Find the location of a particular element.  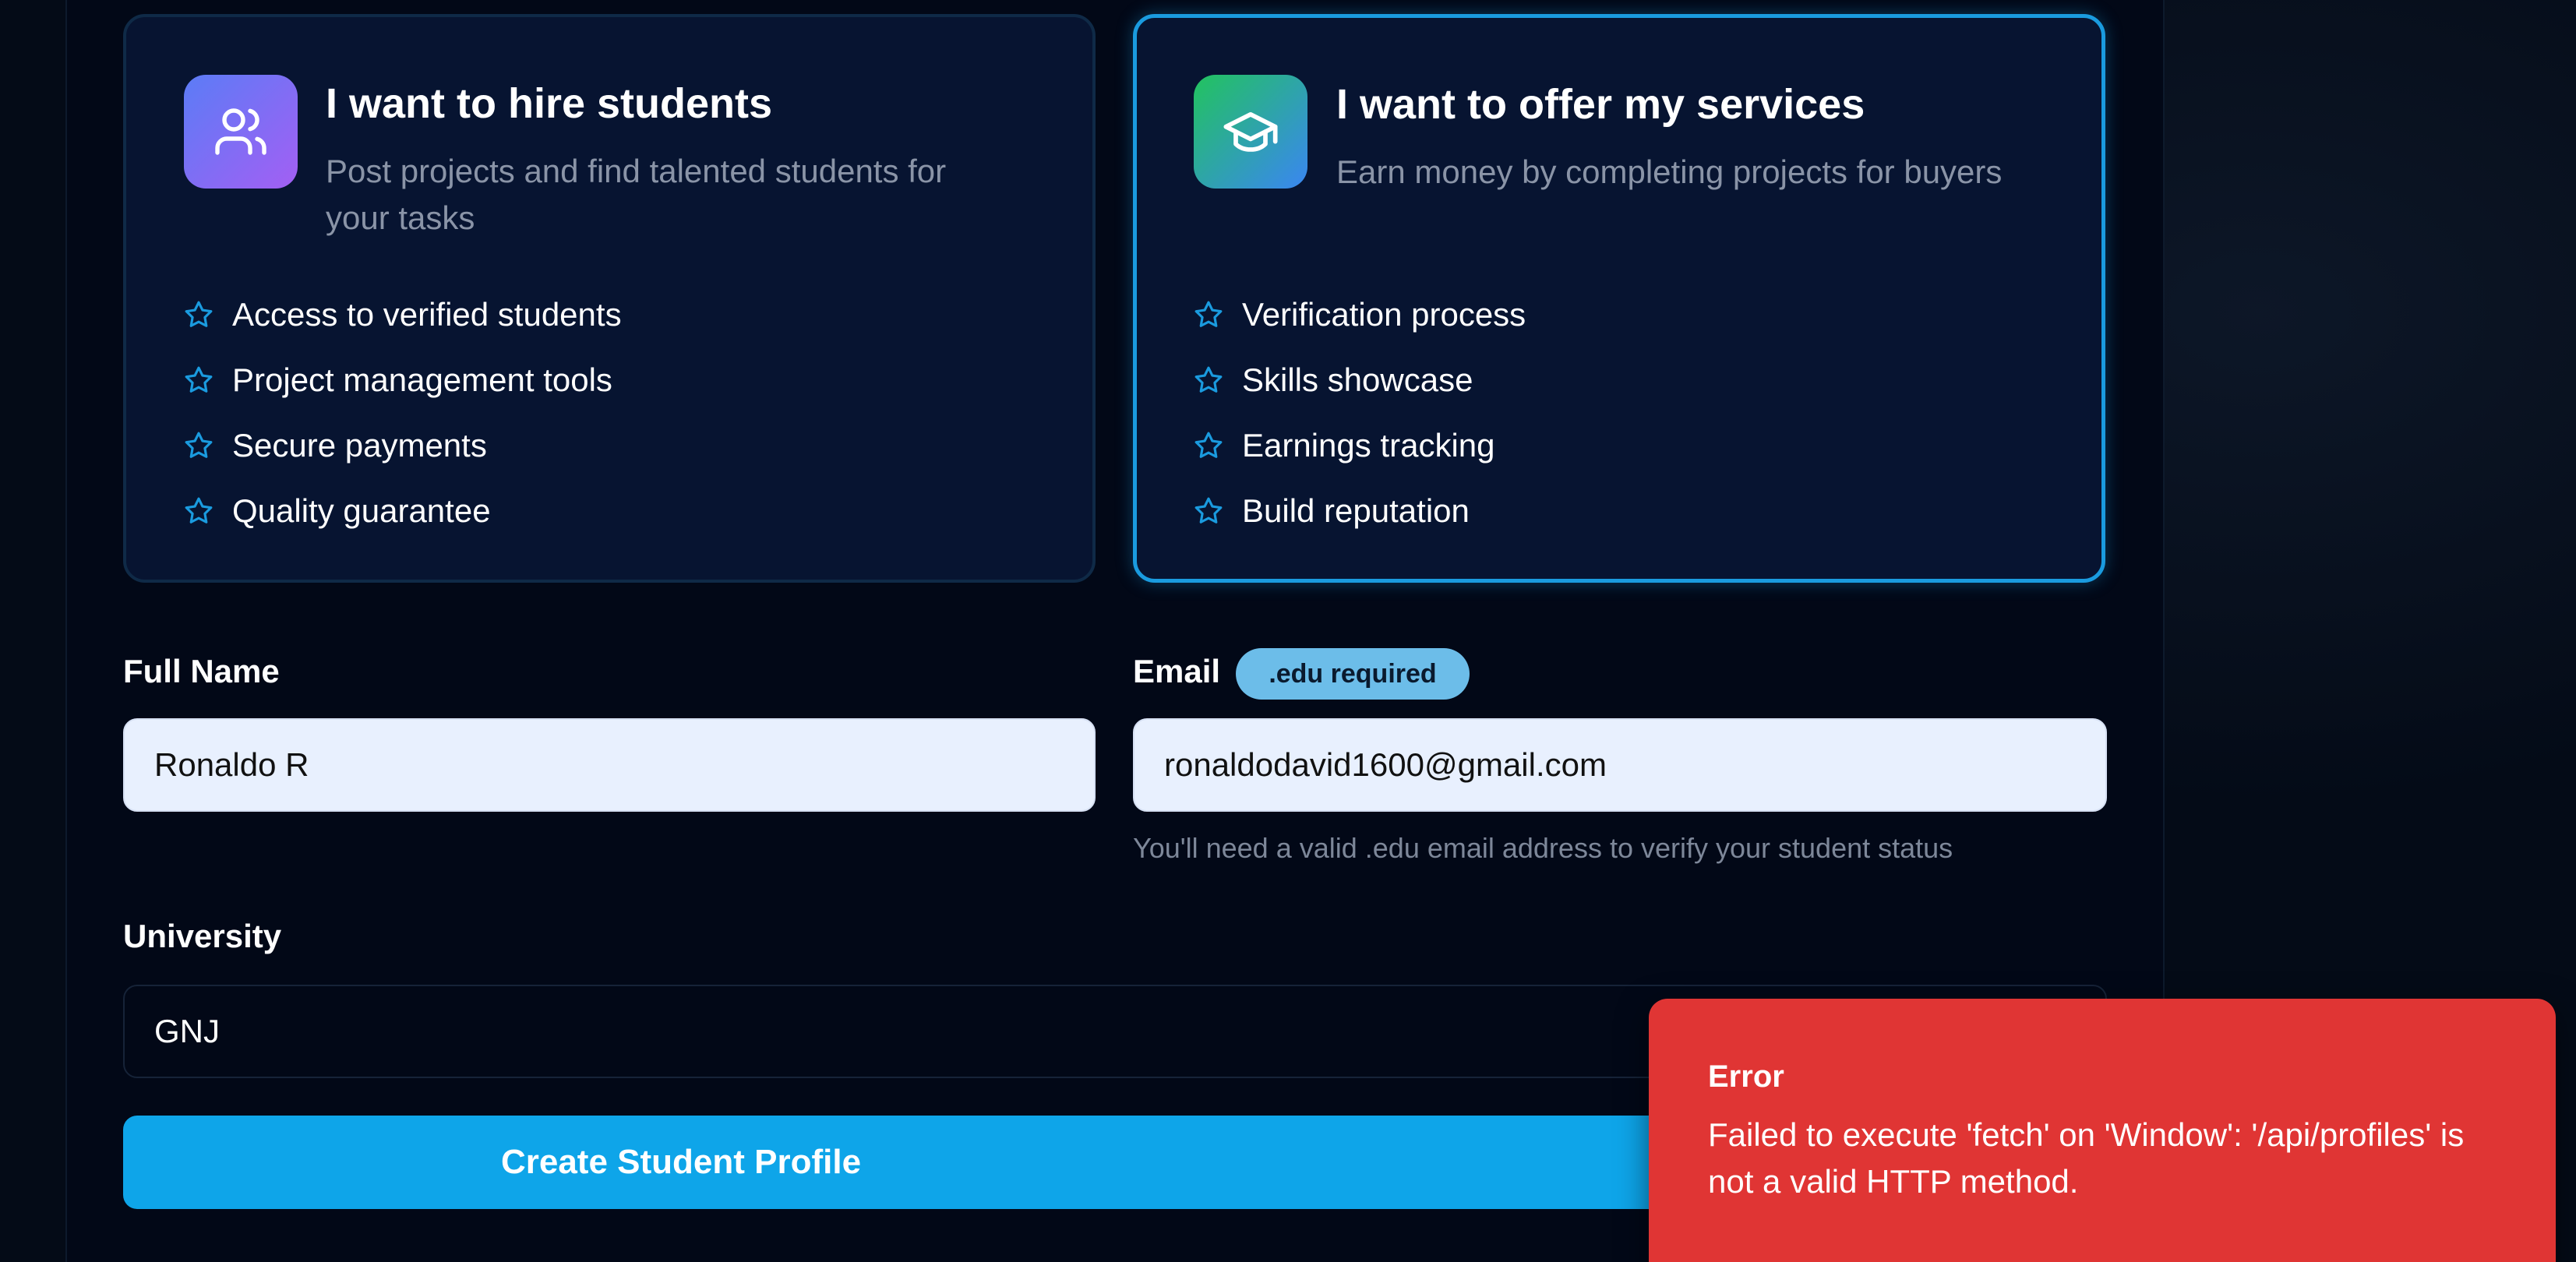

feature-item: Skills showcase is located at coordinates (1360, 380).